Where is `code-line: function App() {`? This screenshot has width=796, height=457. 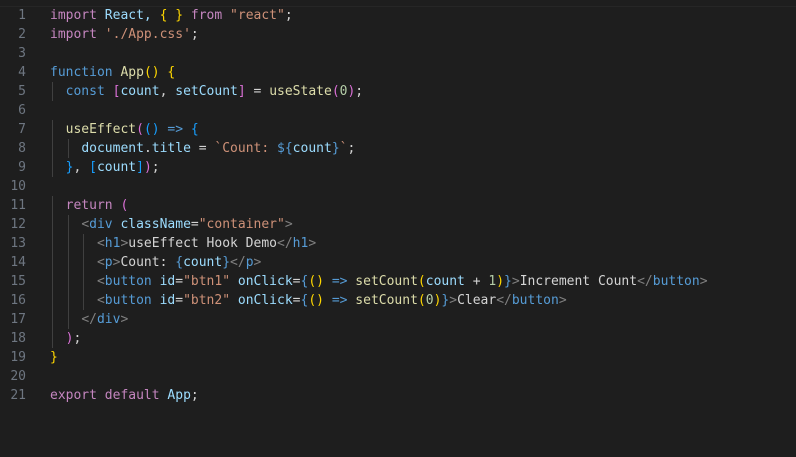 code-line: function App() { is located at coordinates (423, 72).